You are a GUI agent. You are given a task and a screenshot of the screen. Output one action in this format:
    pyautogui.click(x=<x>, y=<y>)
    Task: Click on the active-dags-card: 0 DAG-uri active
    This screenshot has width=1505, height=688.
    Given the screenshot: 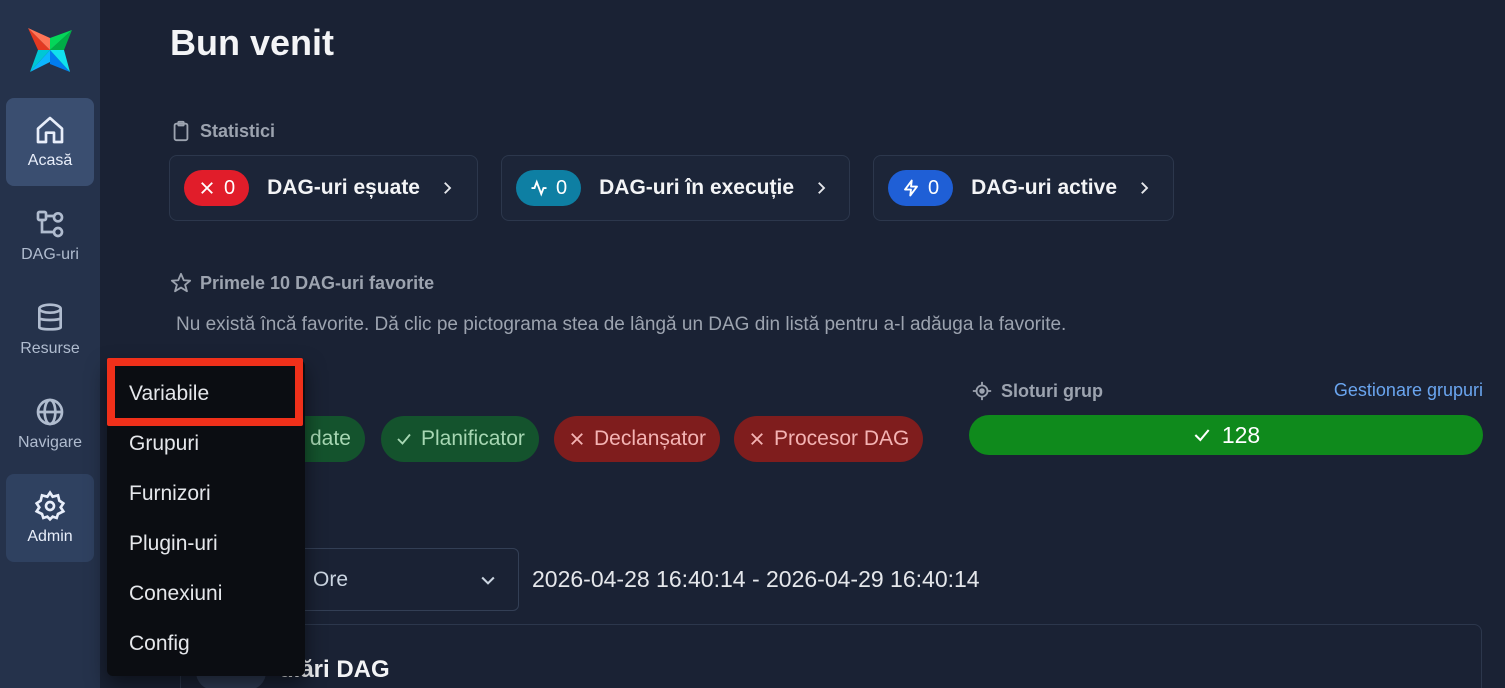 What is the action you would take?
    pyautogui.click(x=1023, y=188)
    